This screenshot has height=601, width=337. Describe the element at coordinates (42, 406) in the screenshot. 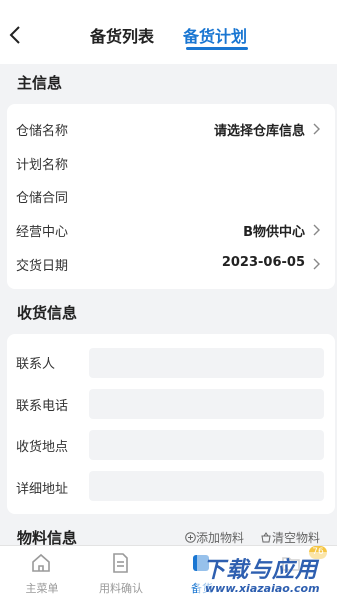

I see `phone-label: 联系电话` at that location.